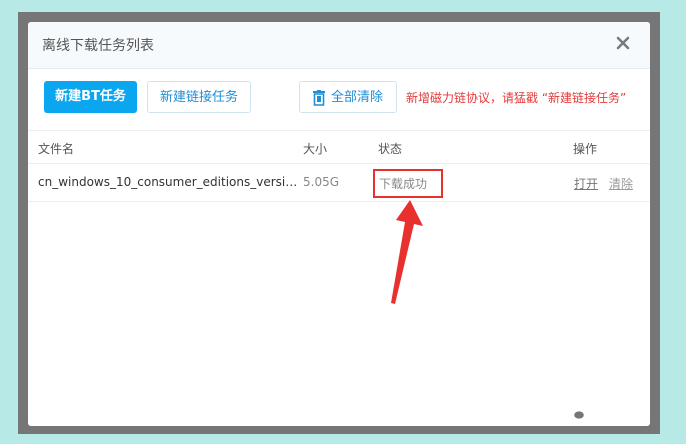  Describe the element at coordinates (585, 149) in the screenshot. I see `header-ops: 操作` at that location.